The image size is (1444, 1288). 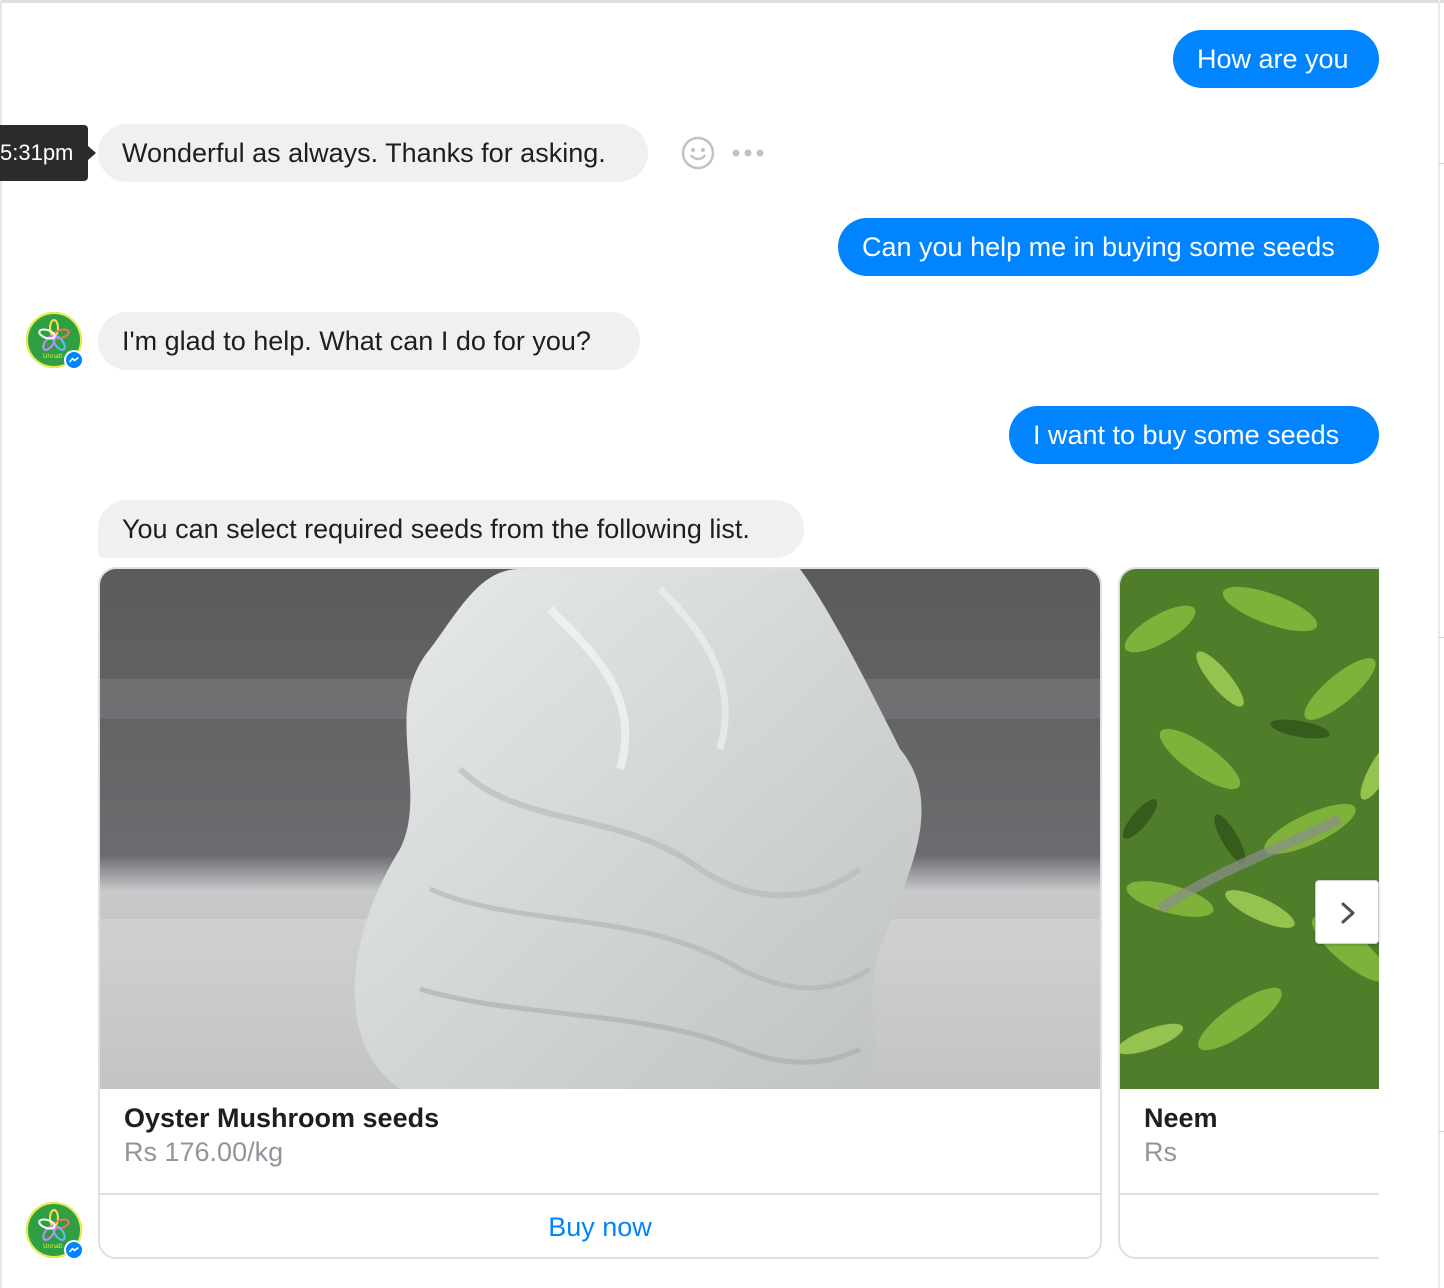 What do you see at coordinates (1268, 829) in the screenshot?
I see `neem-leaves-image` at bounding box center [1268, 829].